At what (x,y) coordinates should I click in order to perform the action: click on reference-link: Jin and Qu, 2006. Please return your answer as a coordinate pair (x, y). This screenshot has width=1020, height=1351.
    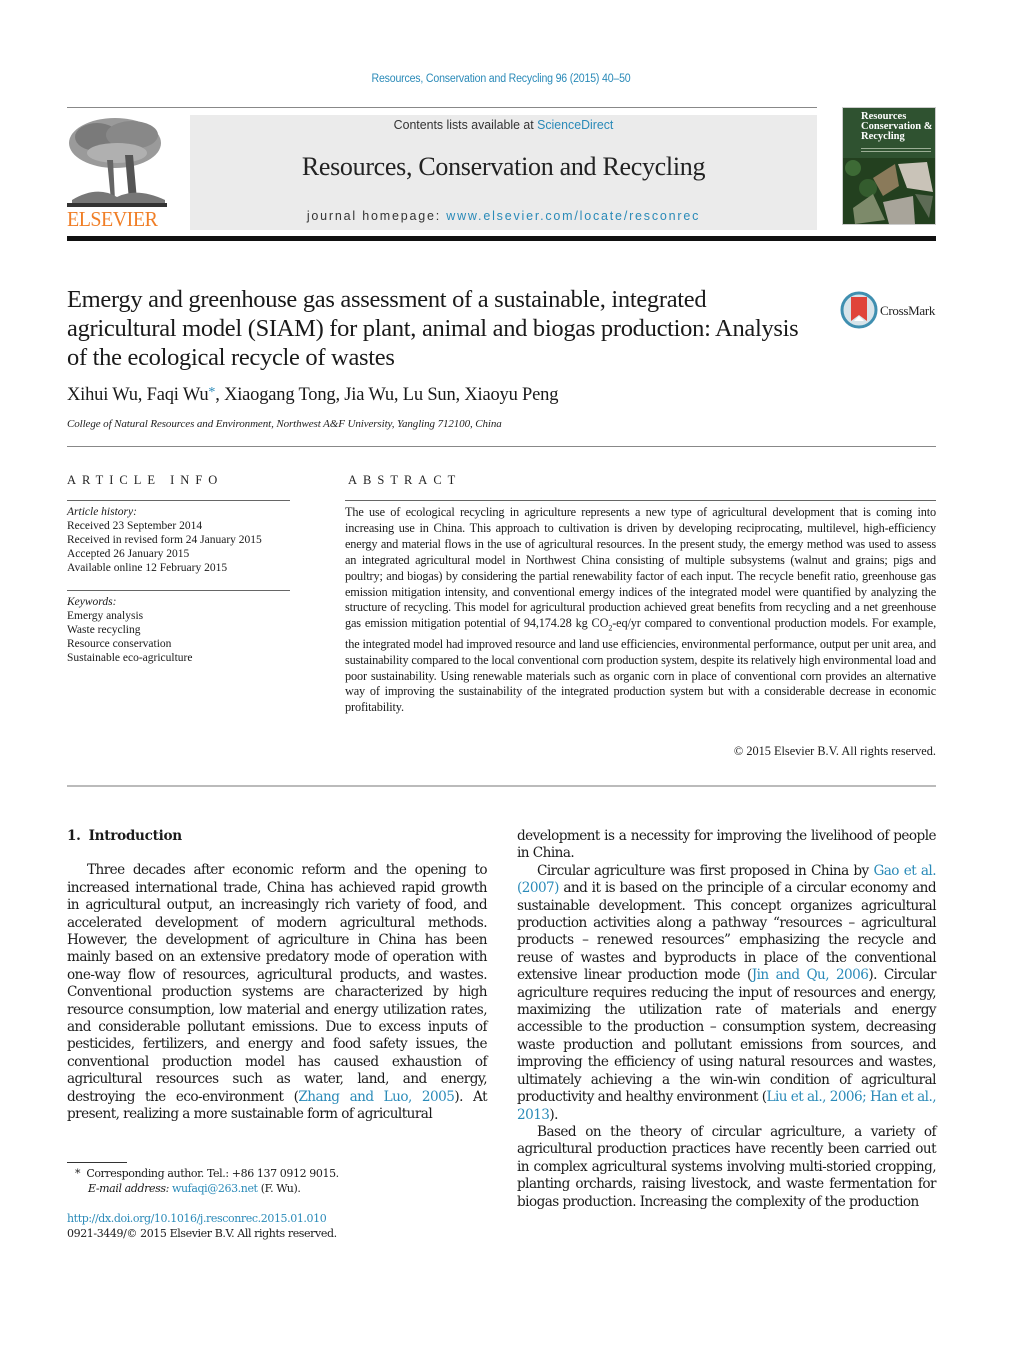
    Looking at the image, I should click on (810, 975).